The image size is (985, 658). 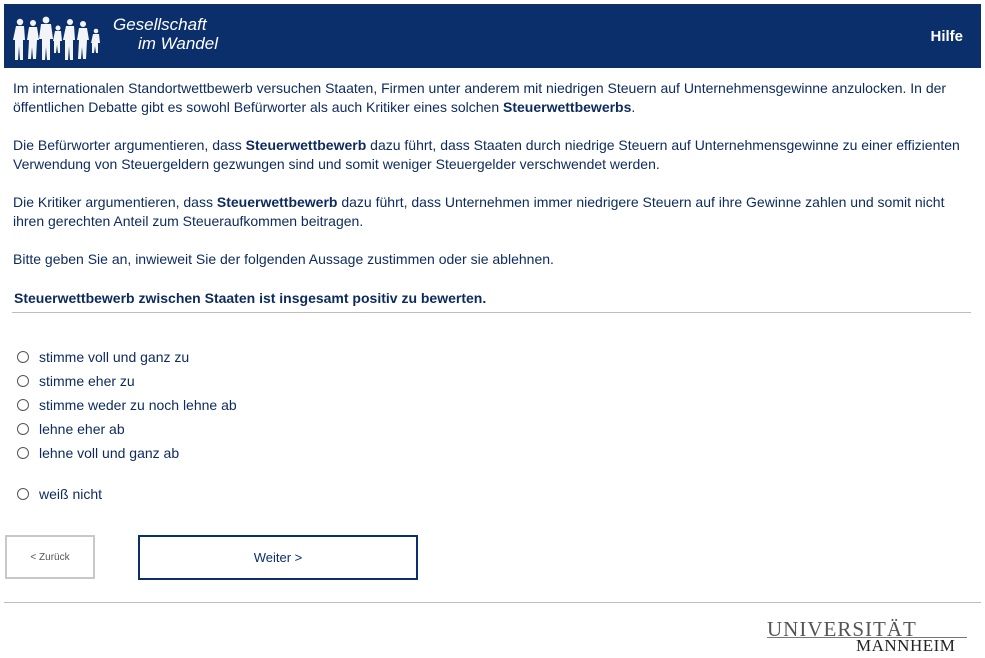 What do you see at coordinates (71, 494) in the screenshot?
I see `option-label: weiß nicht` at bounding box center [71, 494].